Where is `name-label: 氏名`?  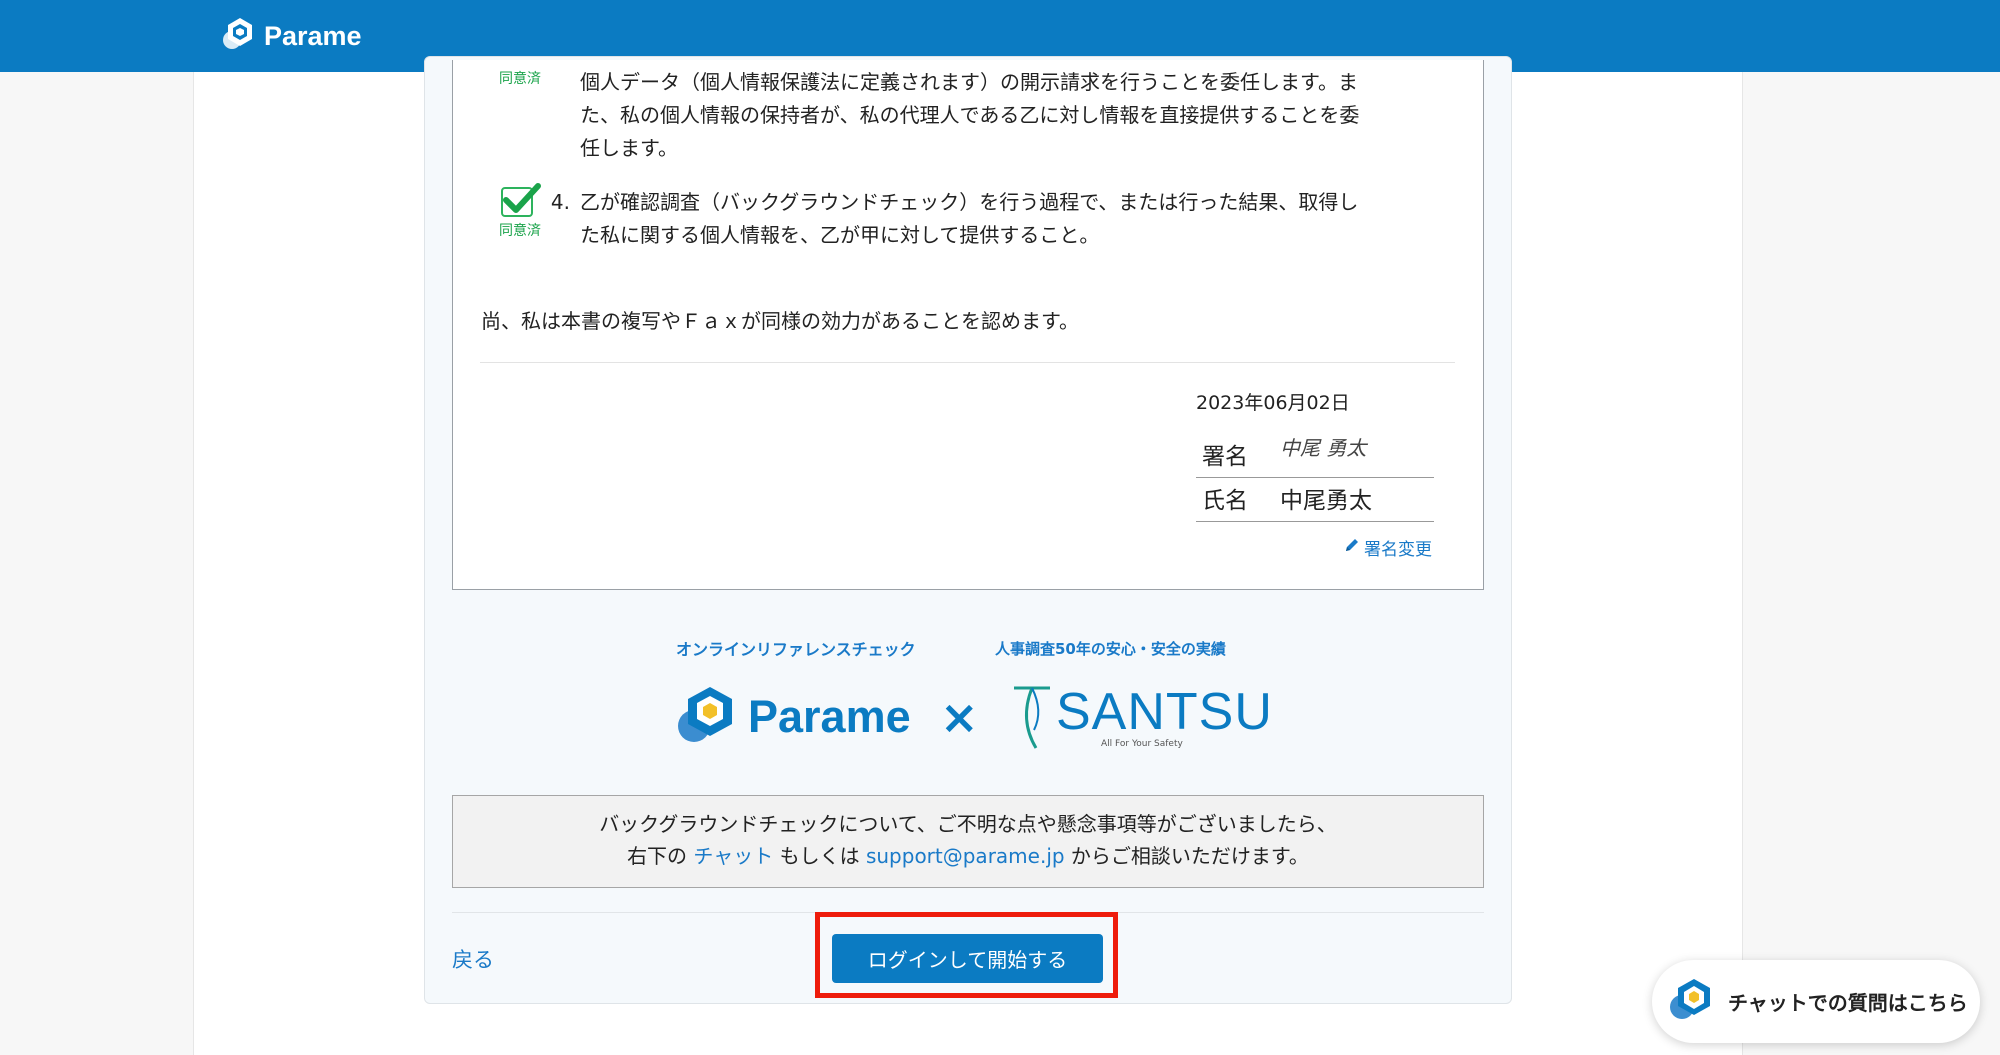 name-label: 氏名 is located at coordinates (1225, 501).